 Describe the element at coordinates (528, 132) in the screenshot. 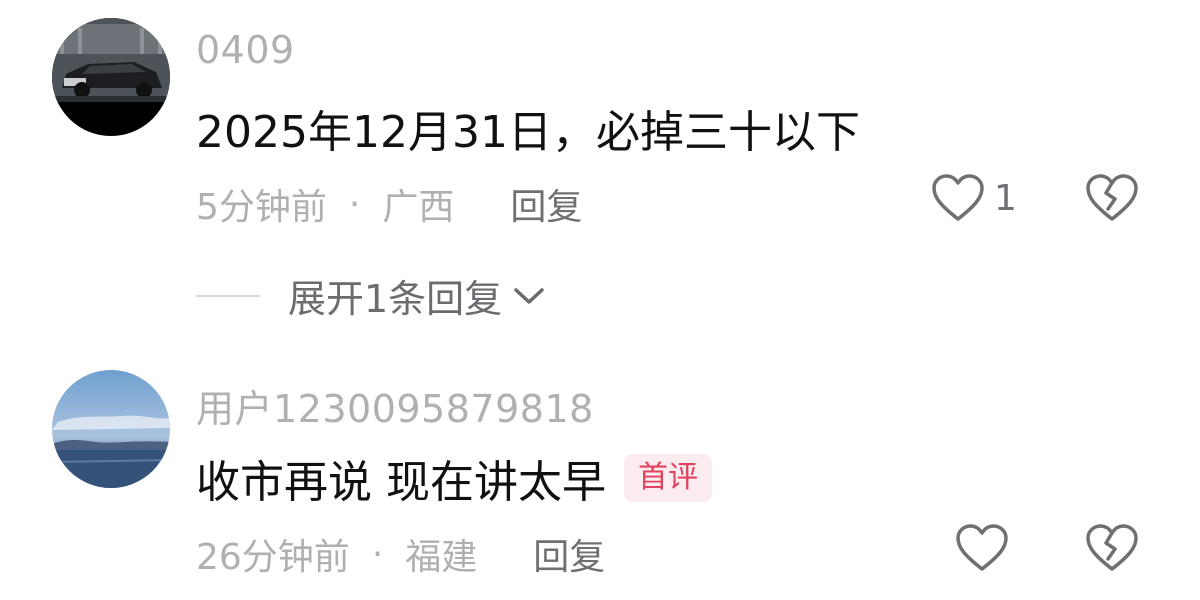

I see `comment-text-label: 2025年12月31日，必掉三十以下` at that location.